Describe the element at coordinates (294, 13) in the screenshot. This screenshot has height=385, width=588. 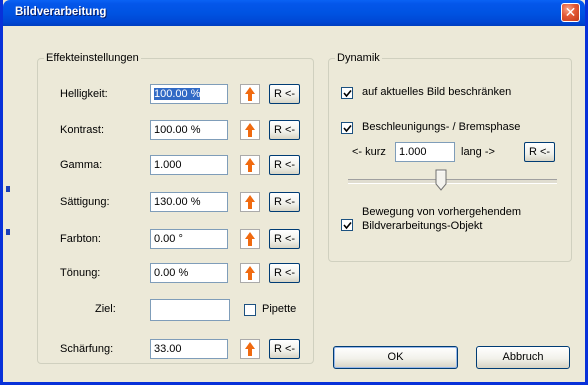
I see `title-bar: Bildverarbeitung ✕` at that location.